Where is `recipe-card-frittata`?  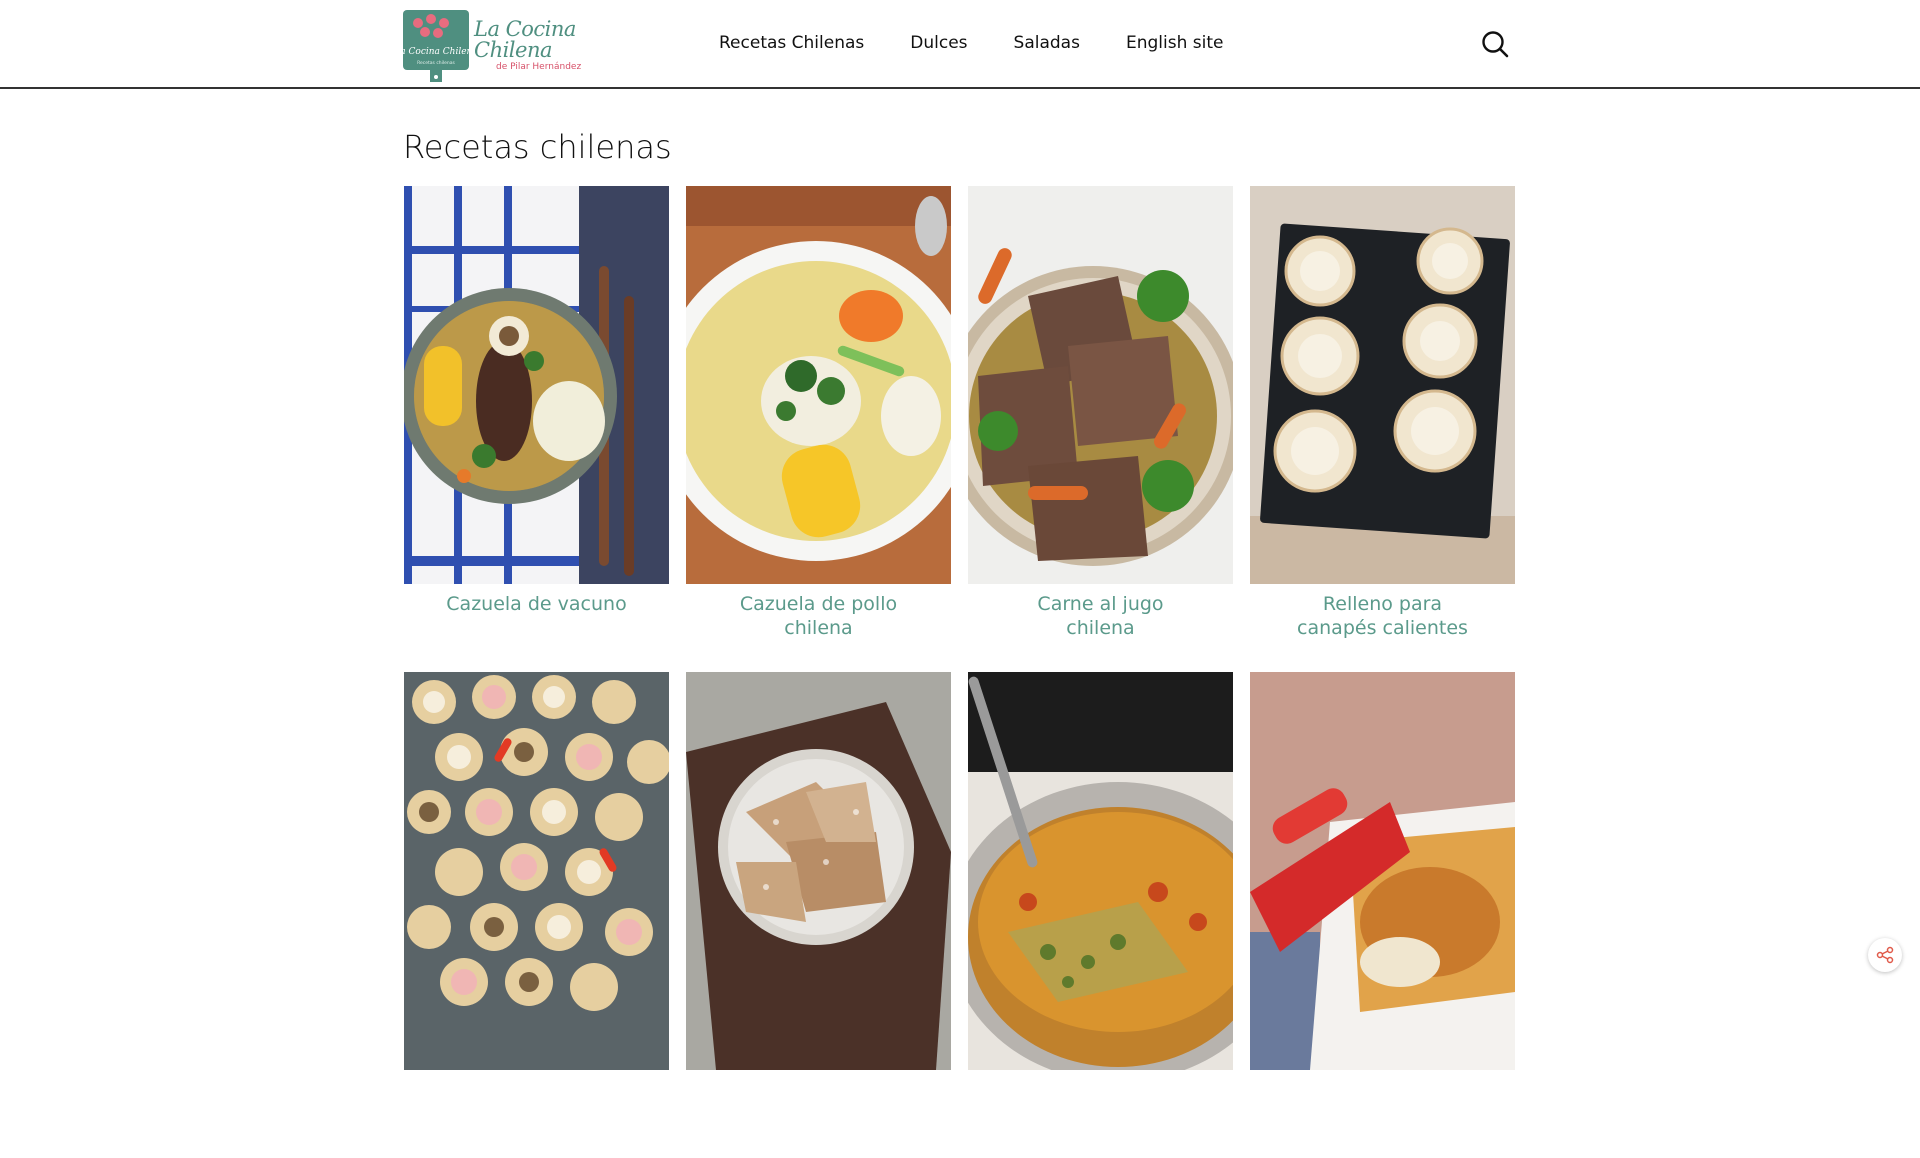 recipe-card-frittata is located at coordinates (1100, 915).